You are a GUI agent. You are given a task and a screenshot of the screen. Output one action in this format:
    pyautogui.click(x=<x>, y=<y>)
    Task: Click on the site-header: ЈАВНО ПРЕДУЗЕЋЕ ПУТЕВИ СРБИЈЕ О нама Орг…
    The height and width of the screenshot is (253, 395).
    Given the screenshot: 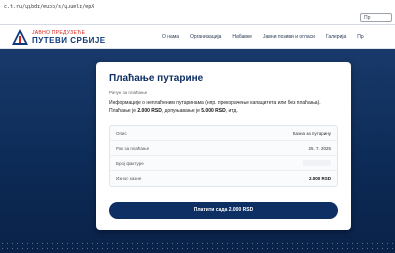 What is the action you would take?
    pyautogui.click(x=197, y=37)
    